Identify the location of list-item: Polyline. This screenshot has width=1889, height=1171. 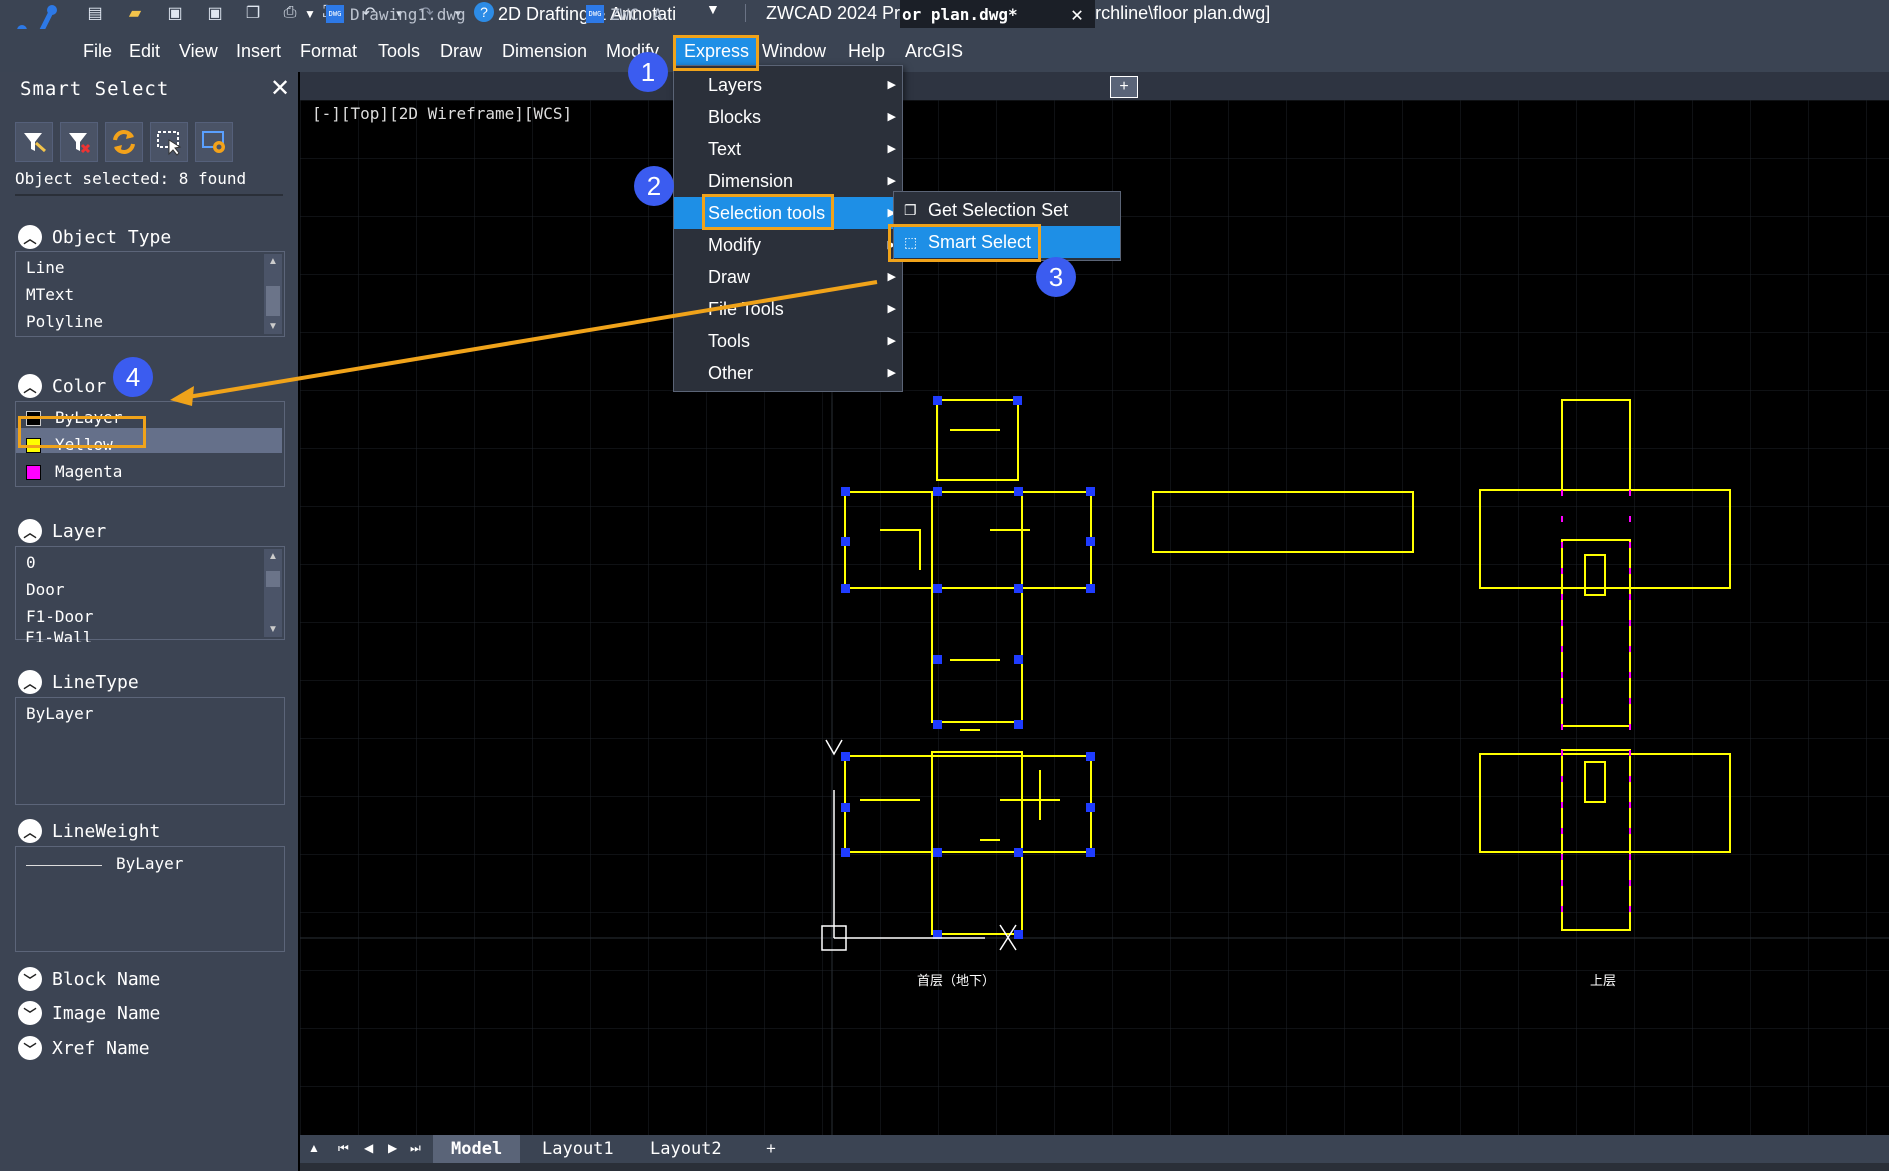
(64, 321).